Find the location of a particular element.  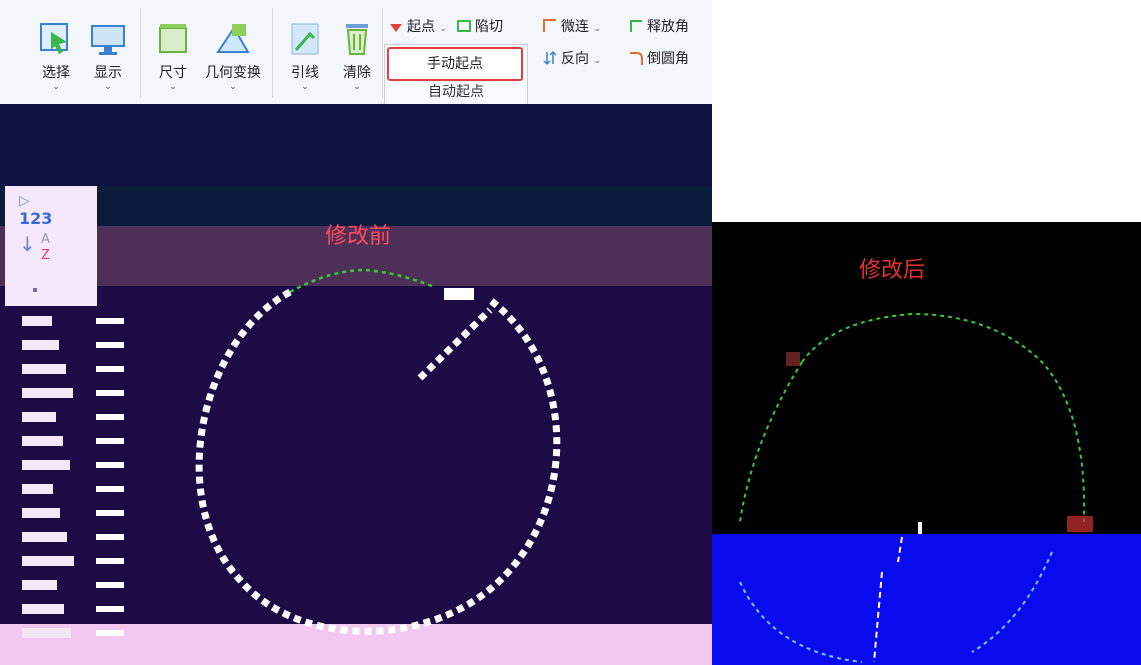

green-path-after-left is located at coordinates (771, 442).